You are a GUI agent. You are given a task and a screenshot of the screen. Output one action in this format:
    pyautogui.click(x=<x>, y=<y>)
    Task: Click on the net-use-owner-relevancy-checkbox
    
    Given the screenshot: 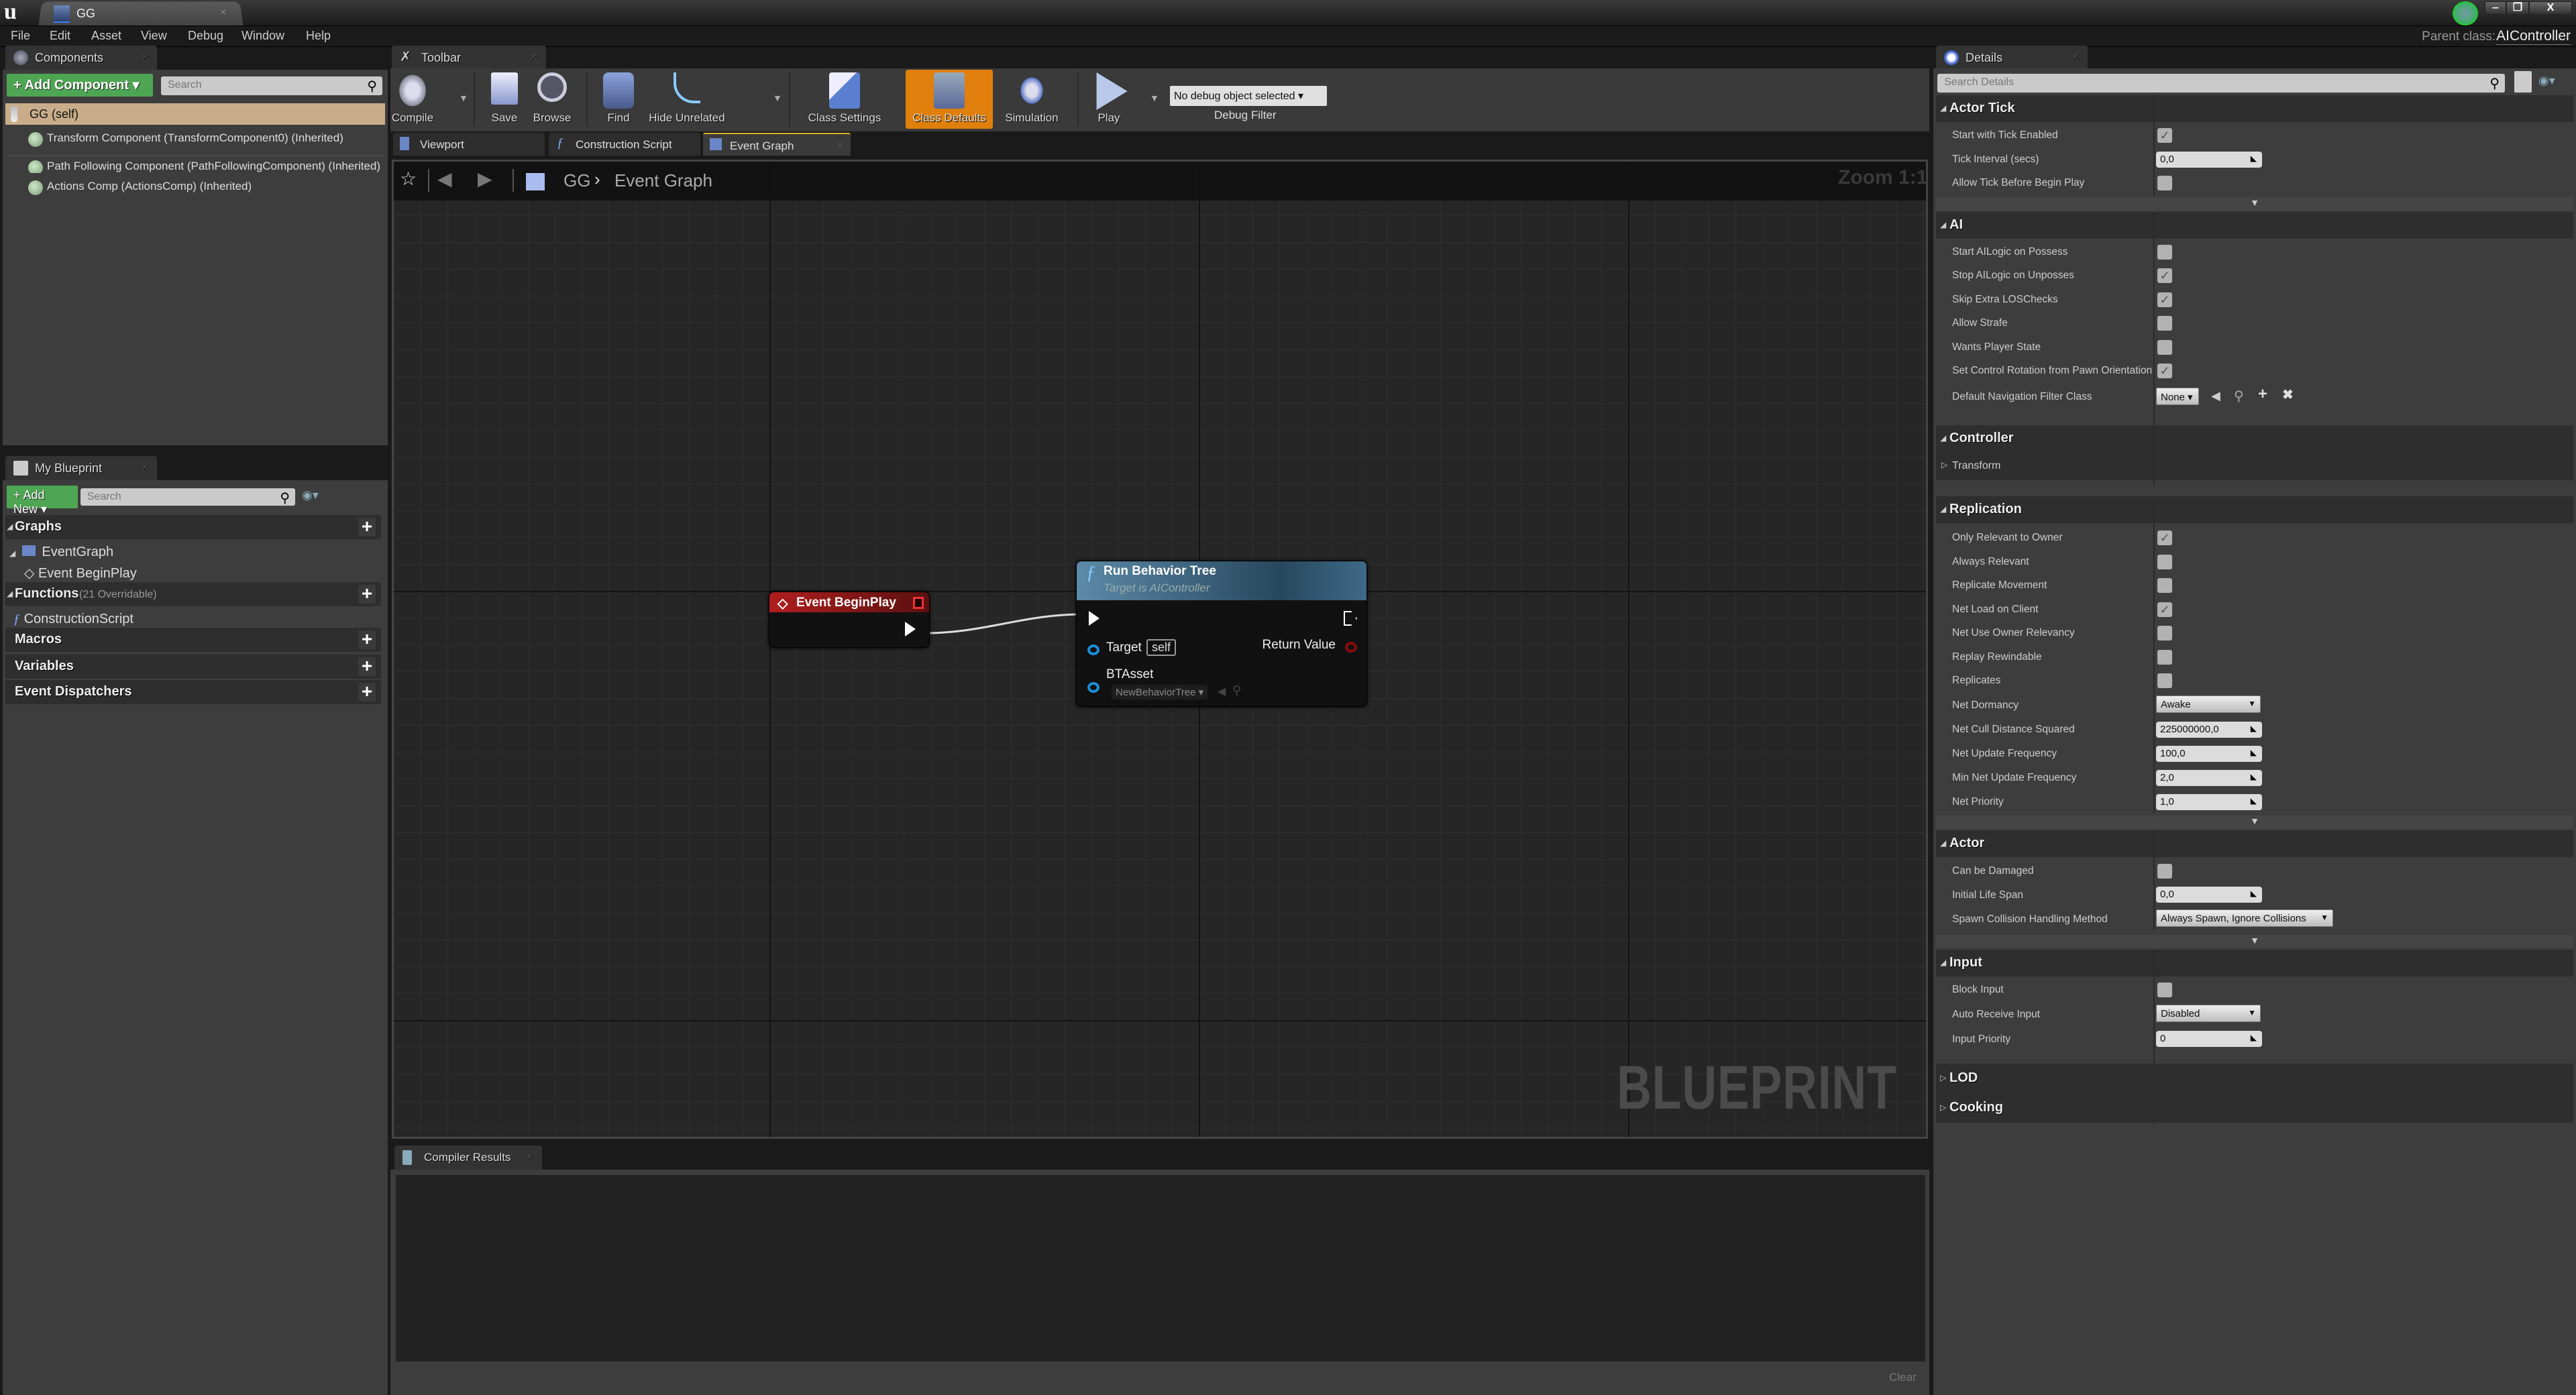 What is the action you would take?
    pyautogui.click(x=2164, y=633)
    